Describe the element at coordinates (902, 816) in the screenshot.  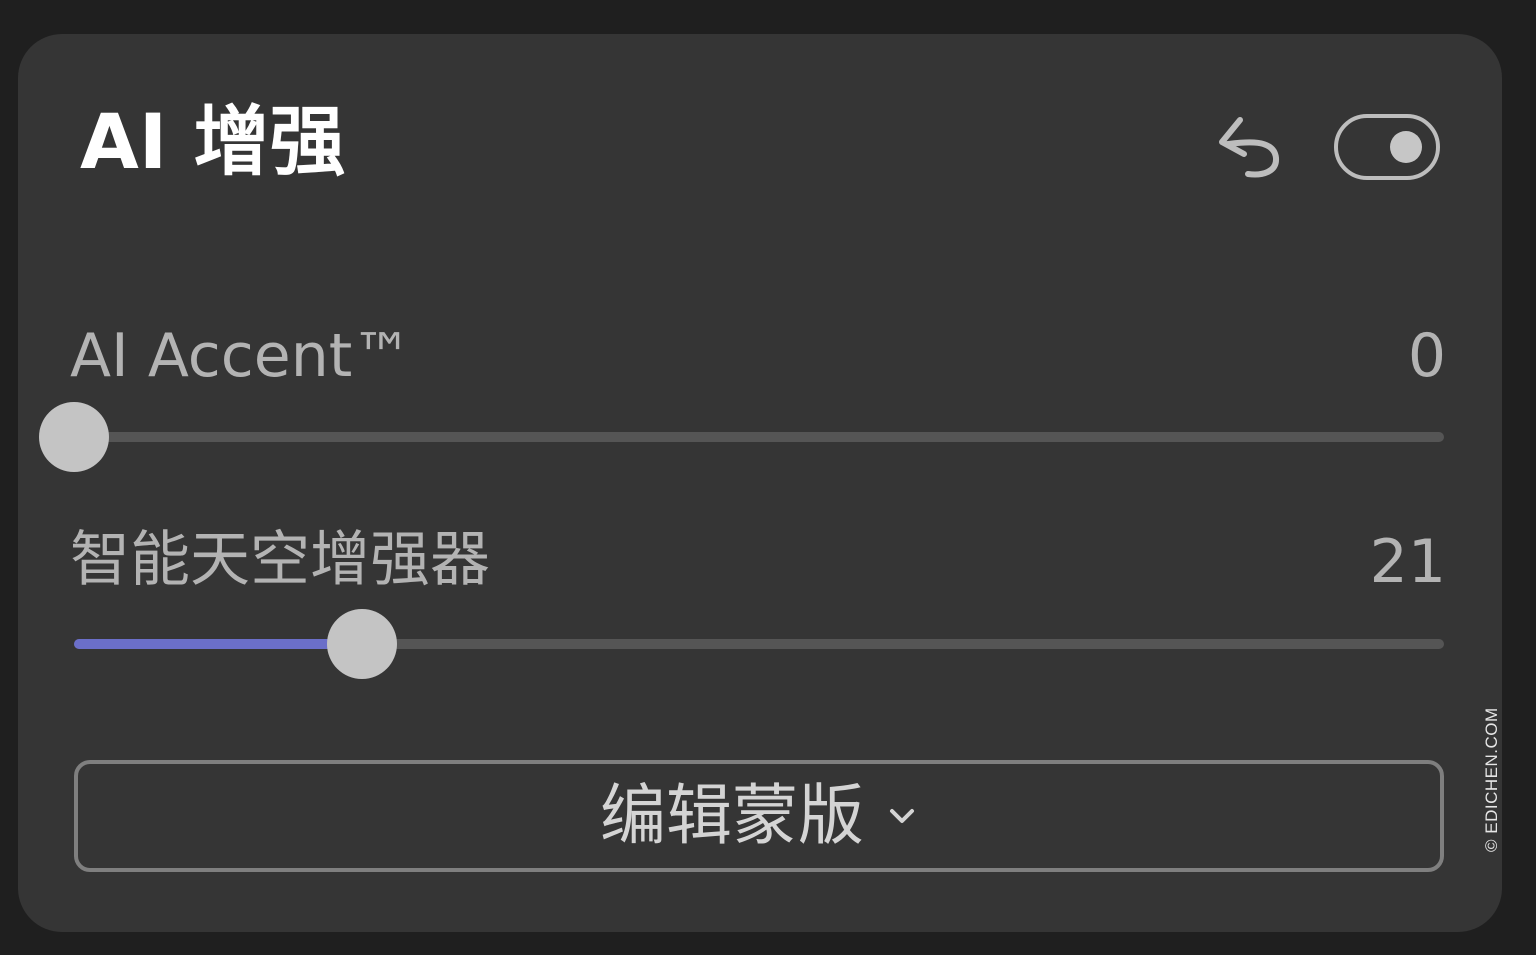
I see `chevron-down-icon` at that location.